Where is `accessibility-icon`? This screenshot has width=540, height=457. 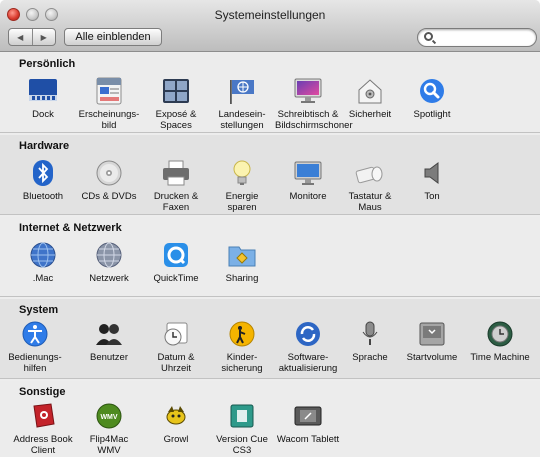 accessibility-icon is located at coordinates (35, 334).